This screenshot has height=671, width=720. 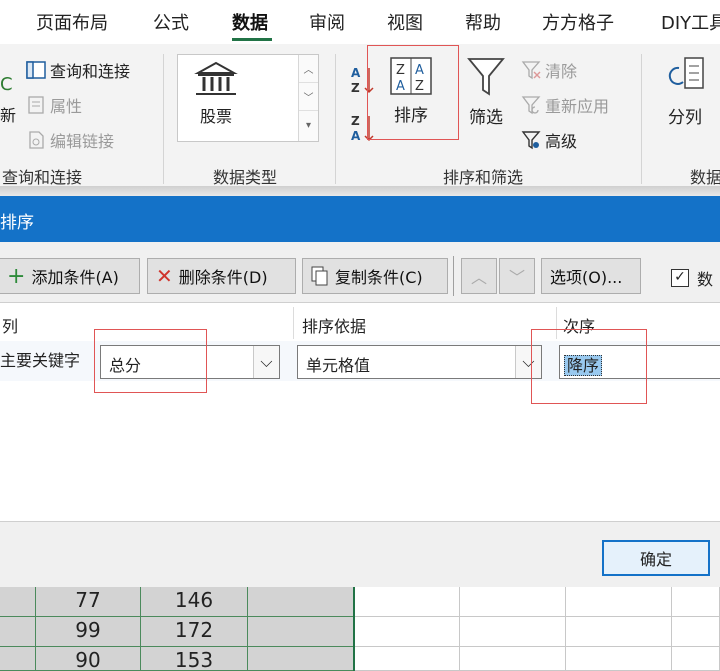 I want to click on sort-column-select: 总分 ⌵, so click(x=190, y=362).